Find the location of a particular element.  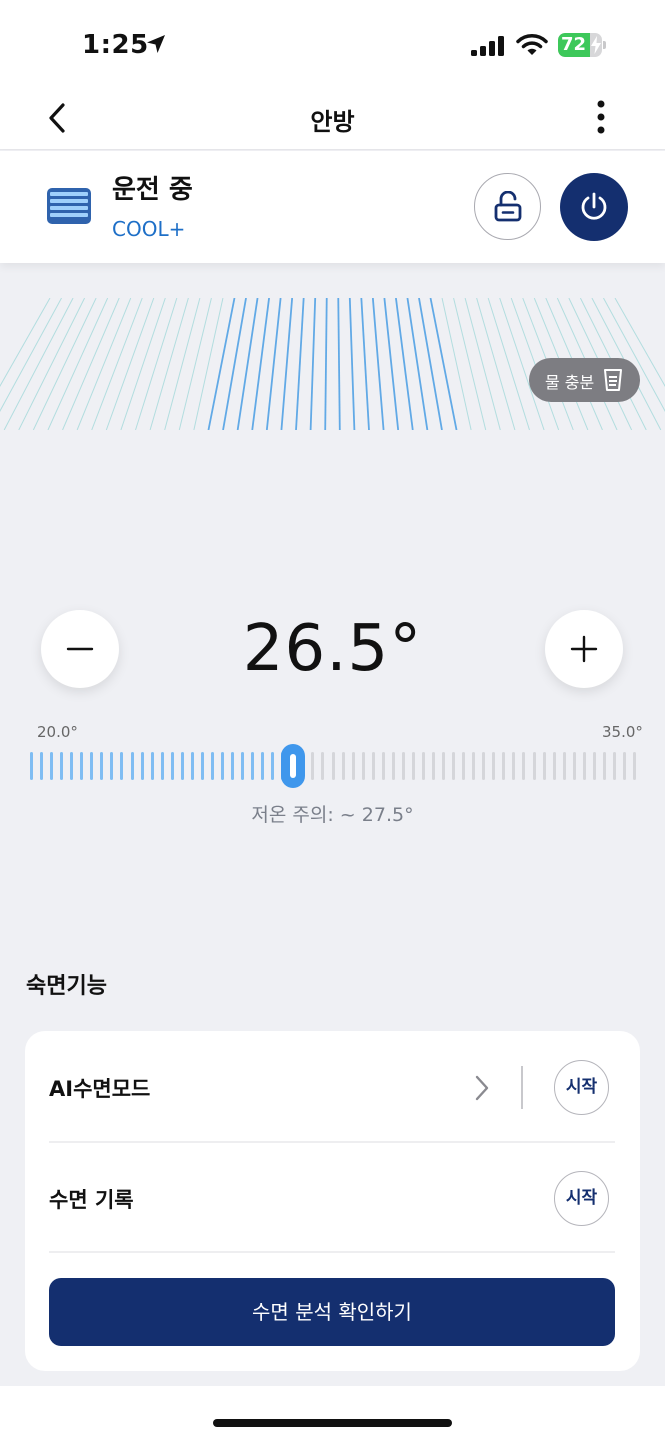

chevron-right-icon is located at coordinates (482, 1088).